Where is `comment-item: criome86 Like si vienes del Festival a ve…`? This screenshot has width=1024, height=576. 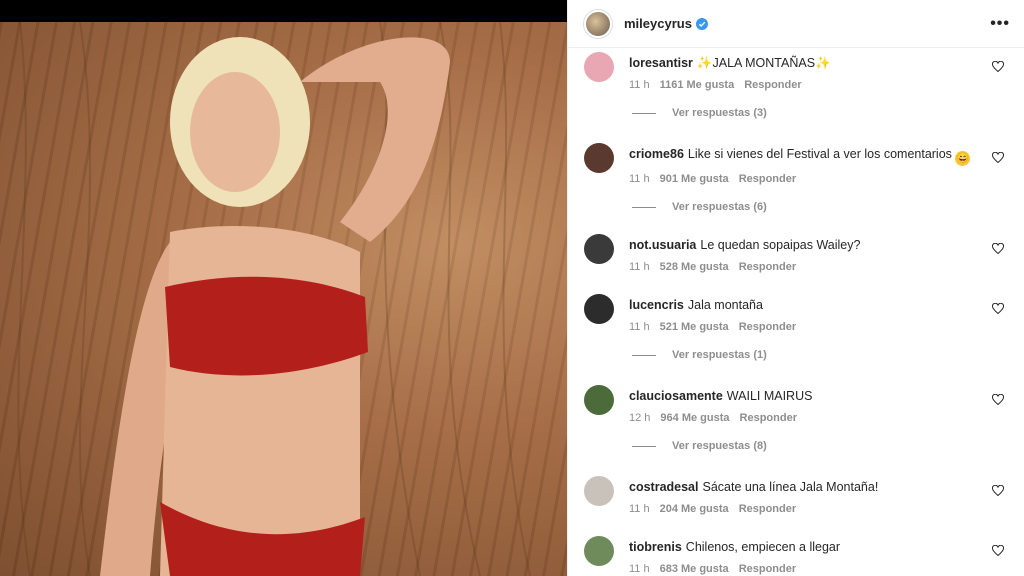 comment-item: criome86 Like si vienes del Festival a ve… is located at coordinates (797, 184).